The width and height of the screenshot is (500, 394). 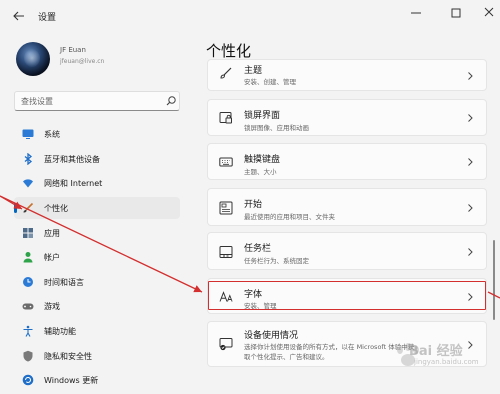 What do you see at coordinates (28, 282) in the screenshot?
I see `globe-clock-icon` at bounding box center [28, 282].